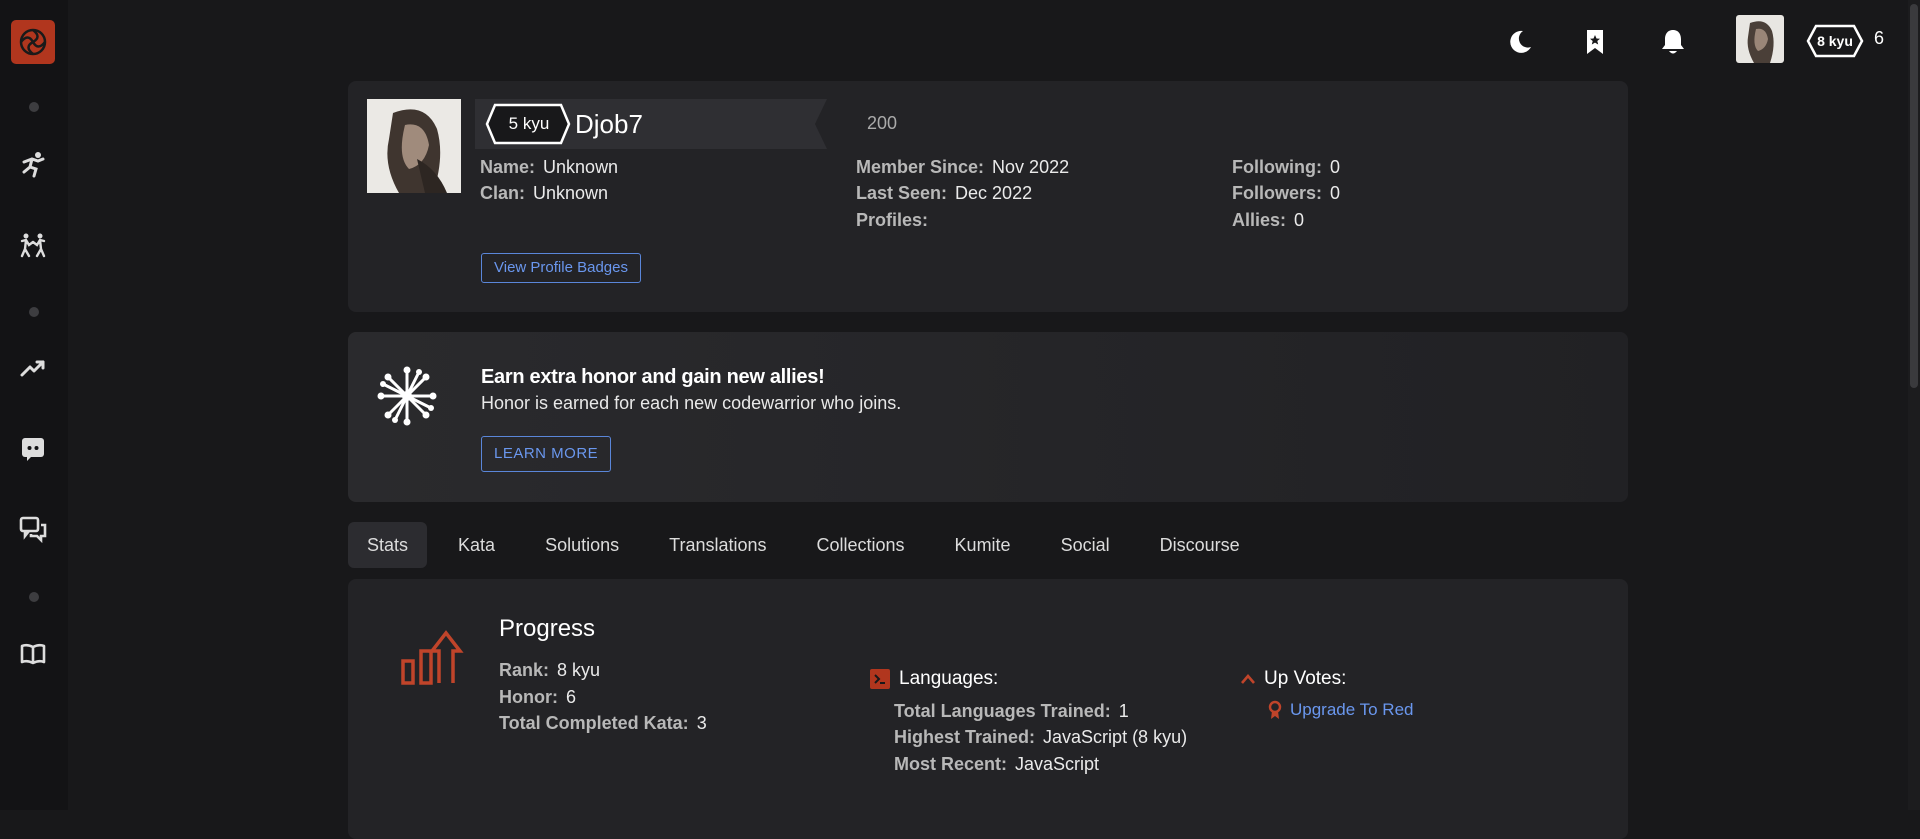 The width and height of the screenshot is (1920, 839). Describe the element at coordinates (1595, 42) in the screenshot. I see `bookmark-icon` at that location.